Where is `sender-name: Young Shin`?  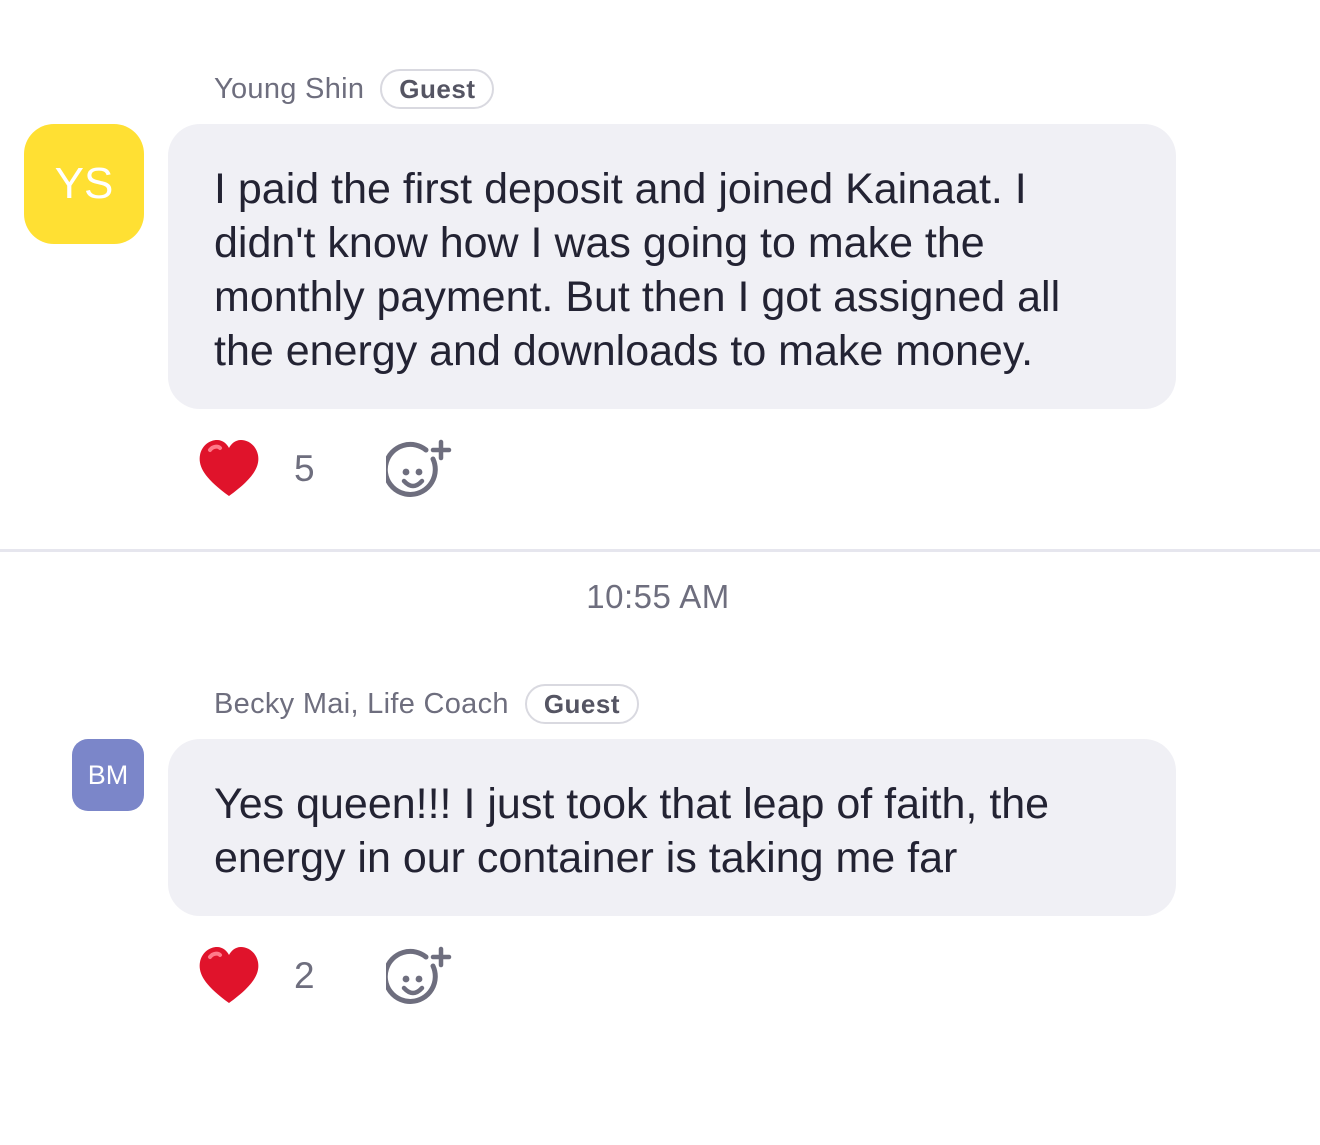
sender-name: Young Shin is located at coordinates (289, 89).